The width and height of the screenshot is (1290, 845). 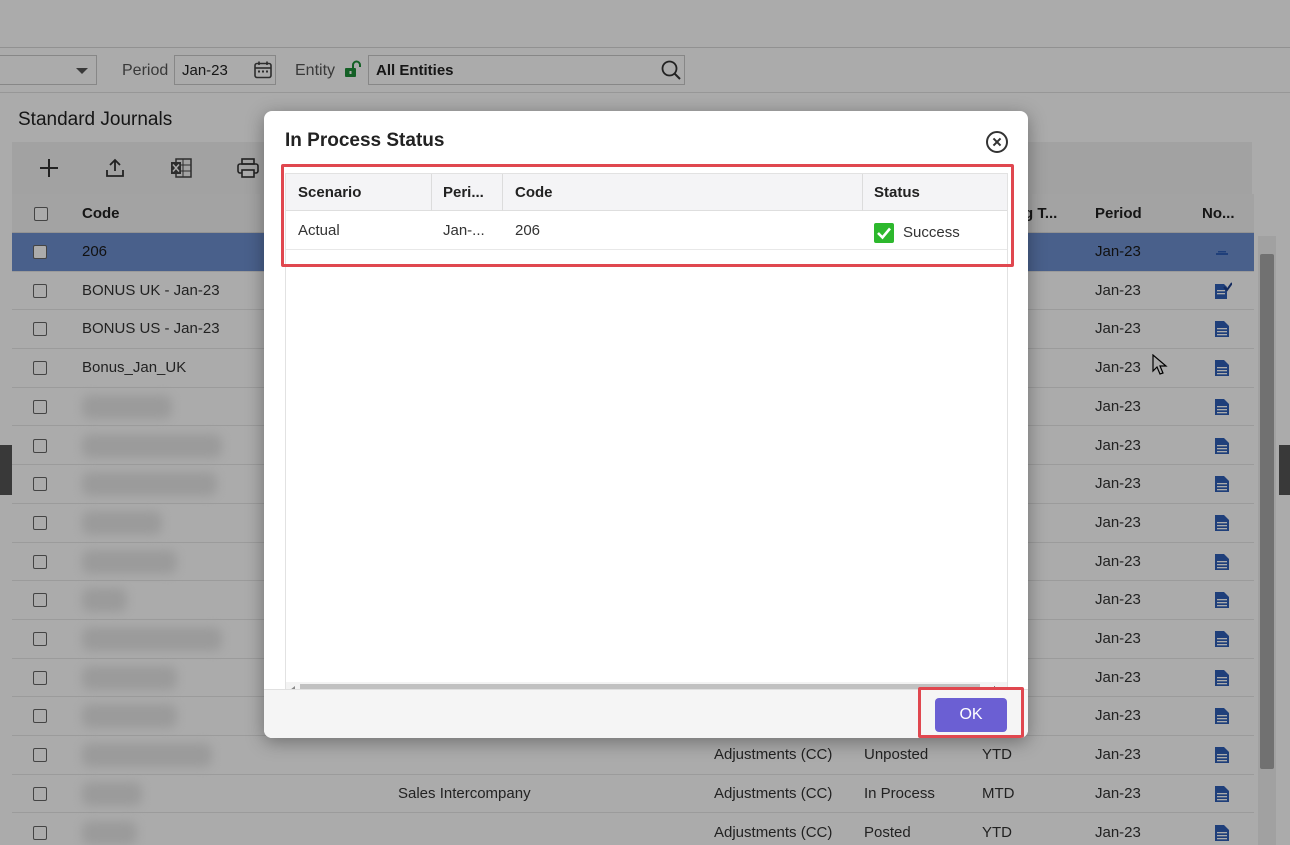 I want to click on row-scenario: Actual, so click(x=319, y=230).